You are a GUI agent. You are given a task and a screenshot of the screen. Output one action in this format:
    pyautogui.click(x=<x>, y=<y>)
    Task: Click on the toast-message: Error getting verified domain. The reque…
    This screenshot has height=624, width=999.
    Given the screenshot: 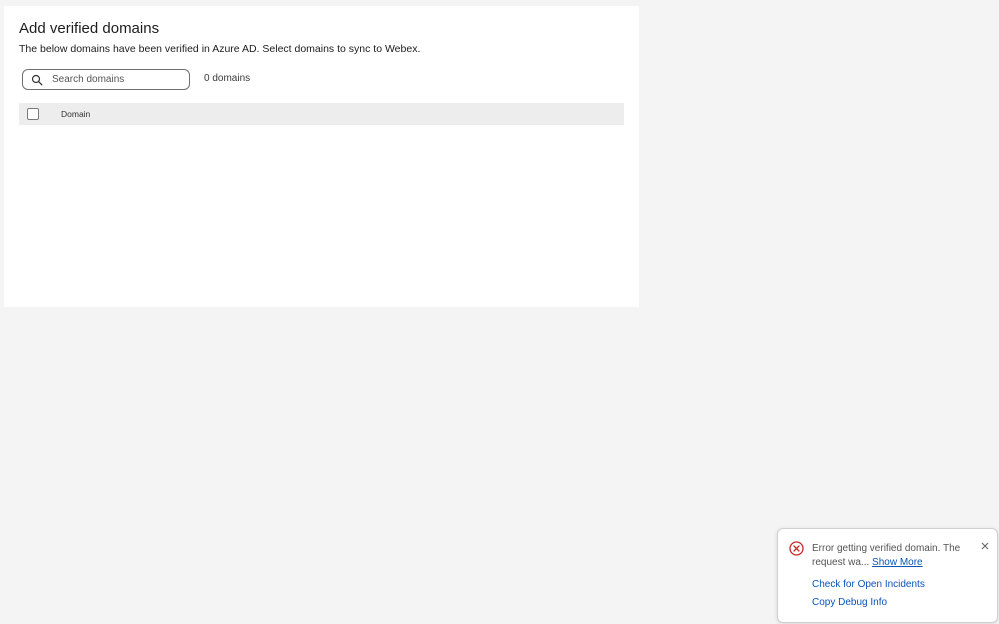 What is the action you would take?
    pyautogui.click(x=892, y=556)
    